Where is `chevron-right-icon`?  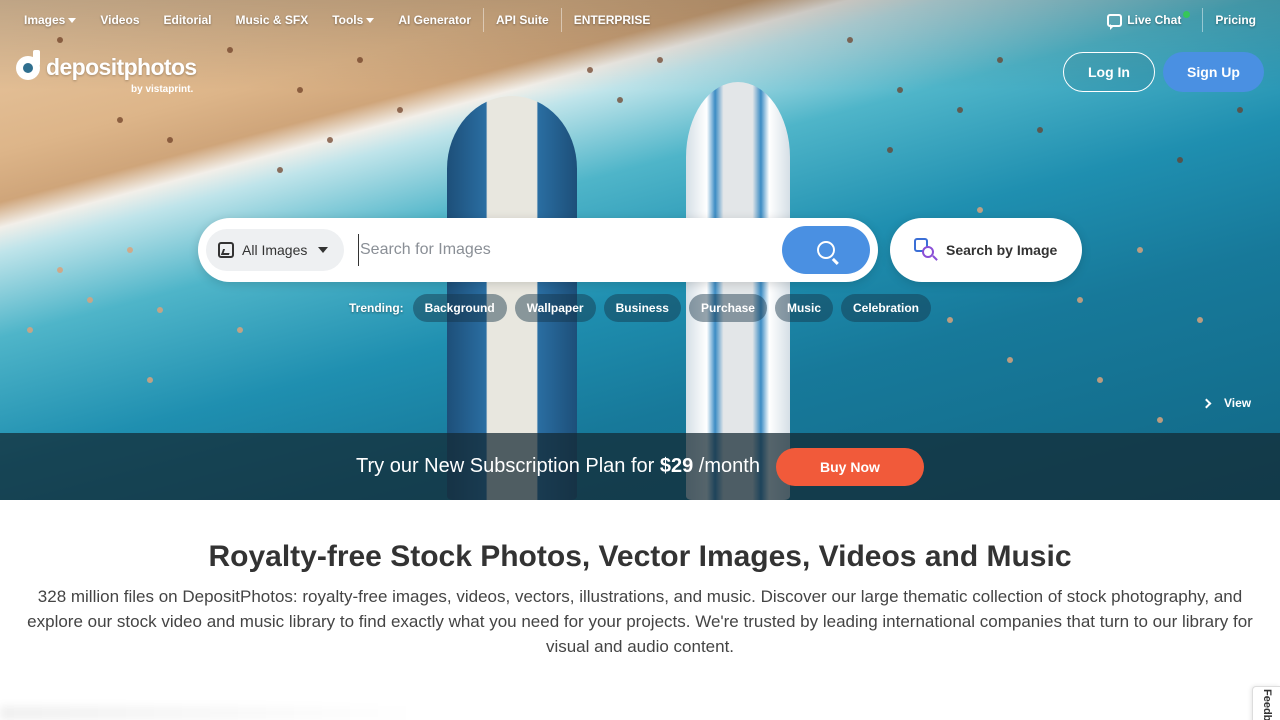 chevron-right-icon is located at coordinates (1206, 403).